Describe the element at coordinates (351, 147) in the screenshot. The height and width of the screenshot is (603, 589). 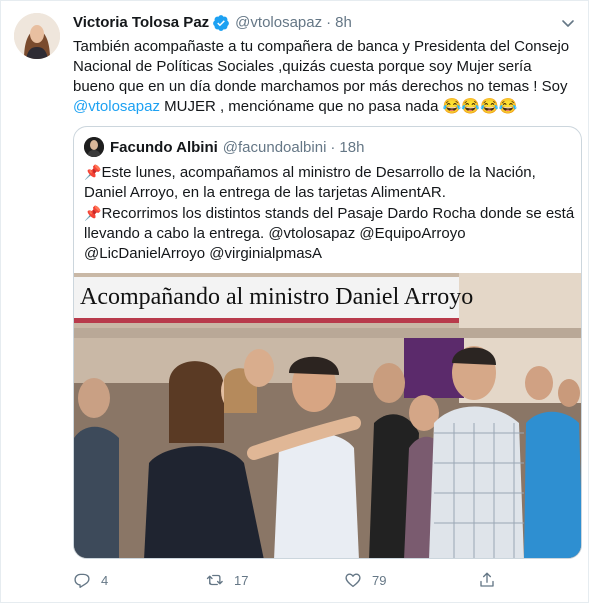
I see `quoted-time: 18h` at that location.